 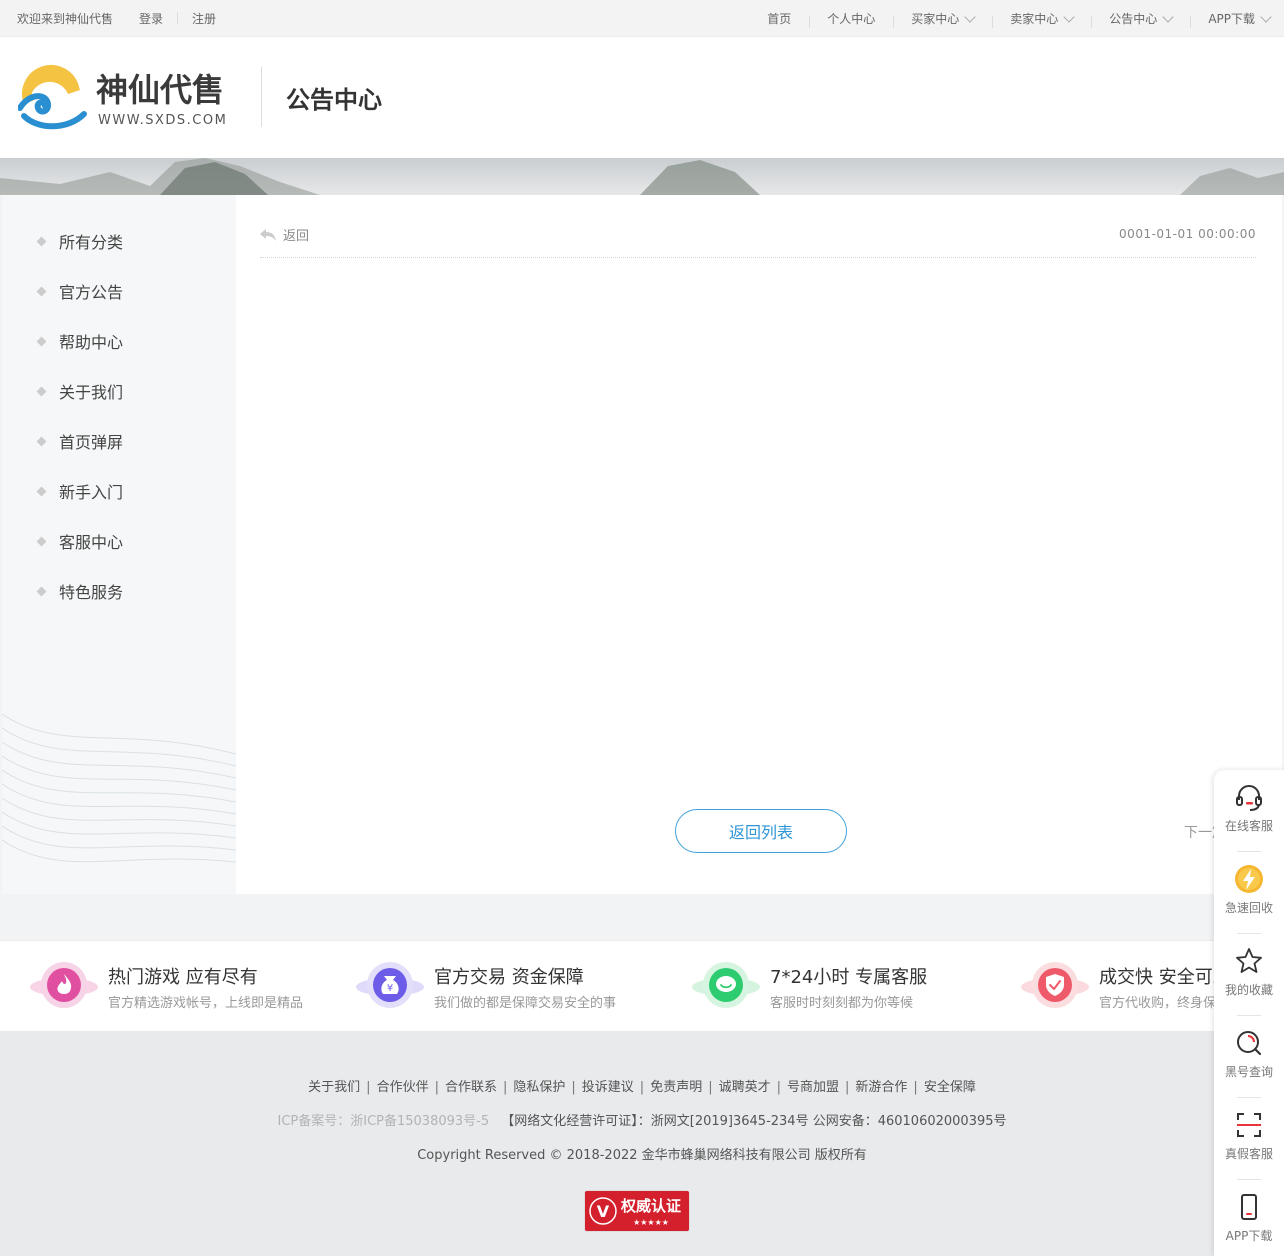 I want to click on wave-decoration-image, so click(x=119, y=788).